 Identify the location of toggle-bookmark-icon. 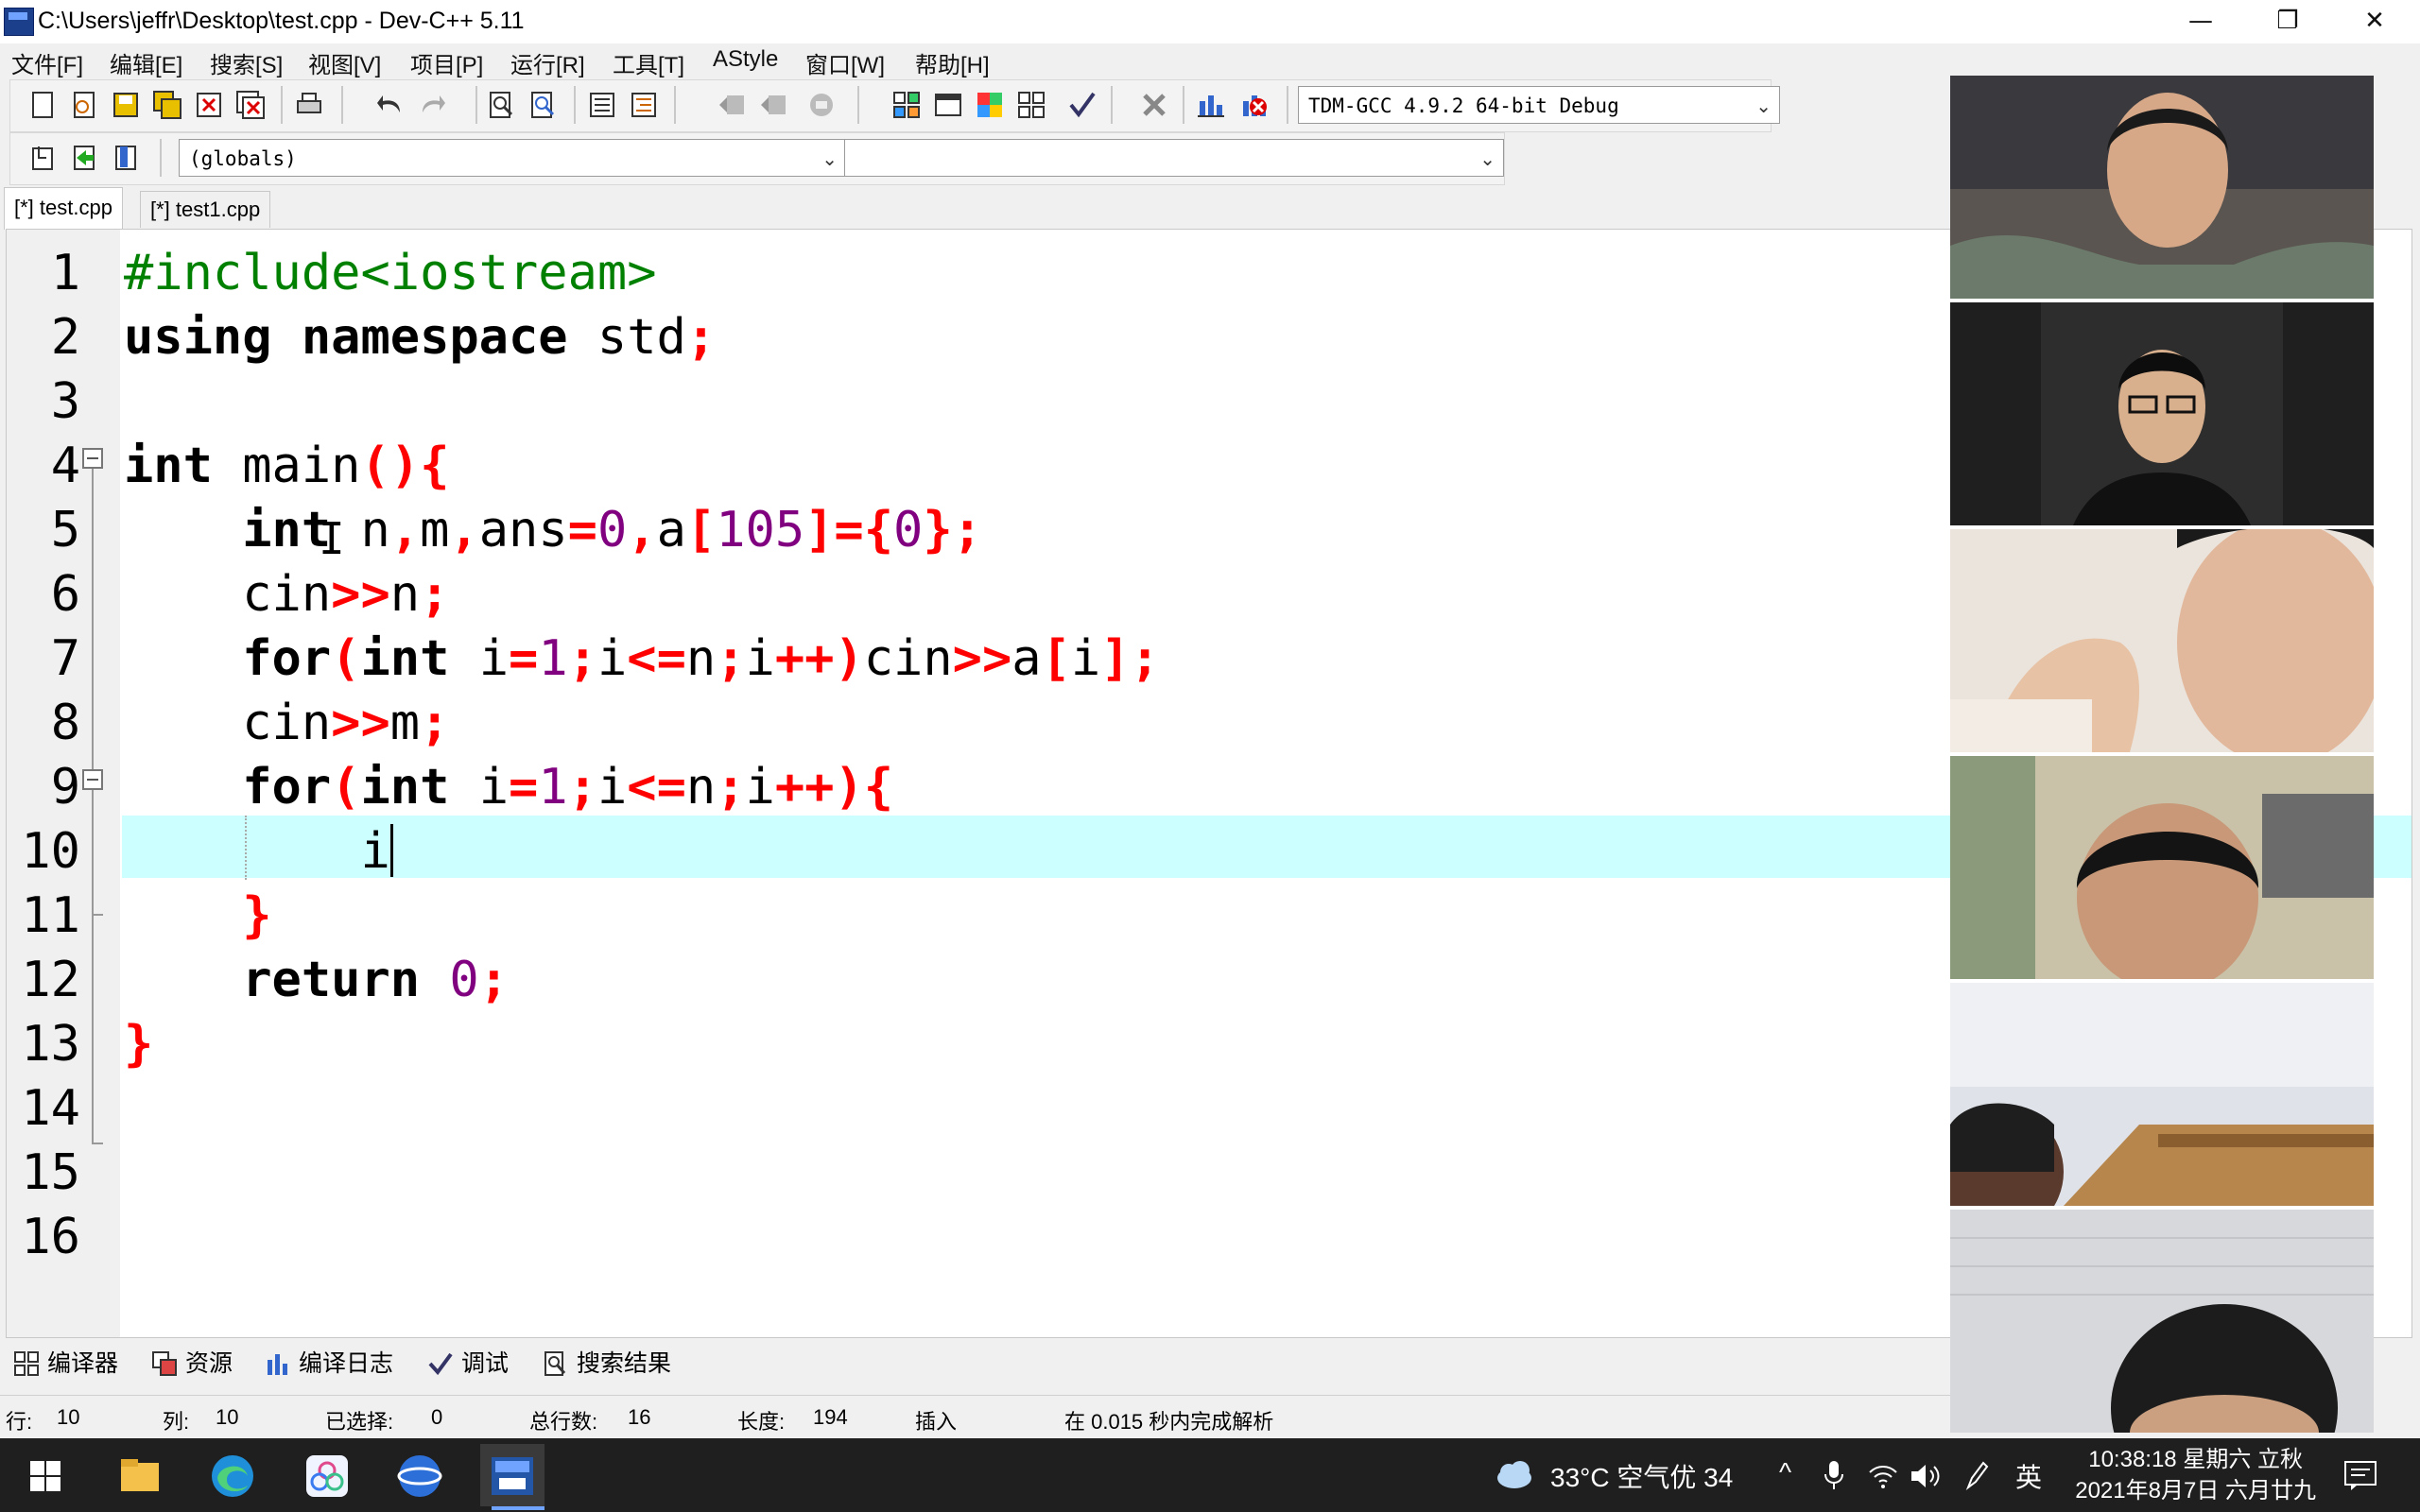
(84, 158).